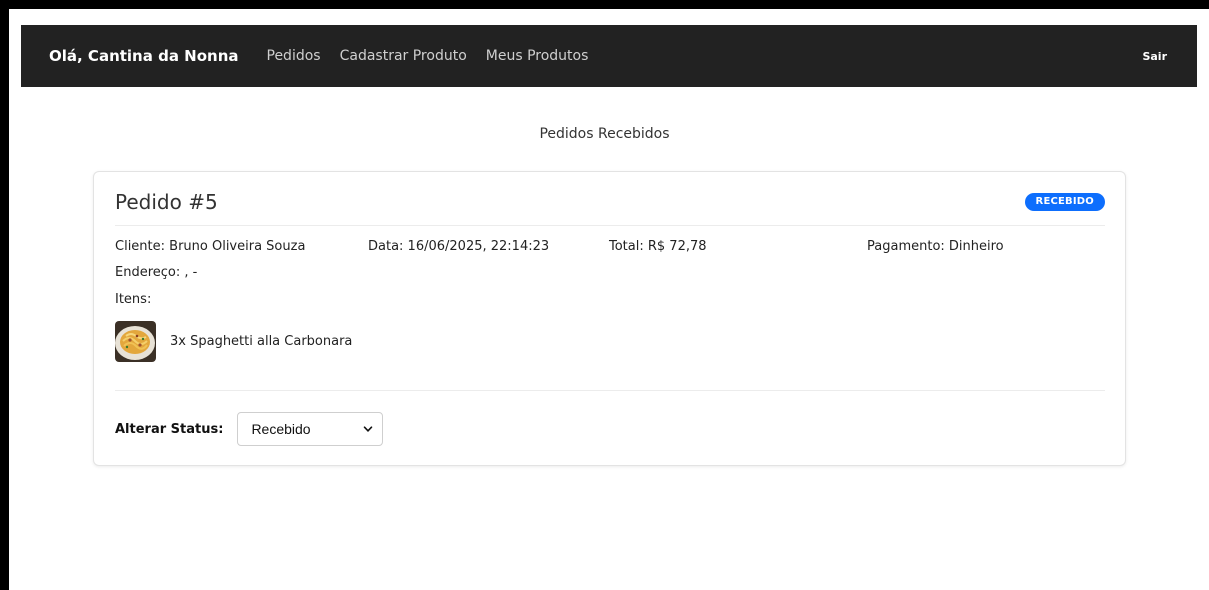  I want to click on page-title: Pedidos Recebidos, so click(604, 134).